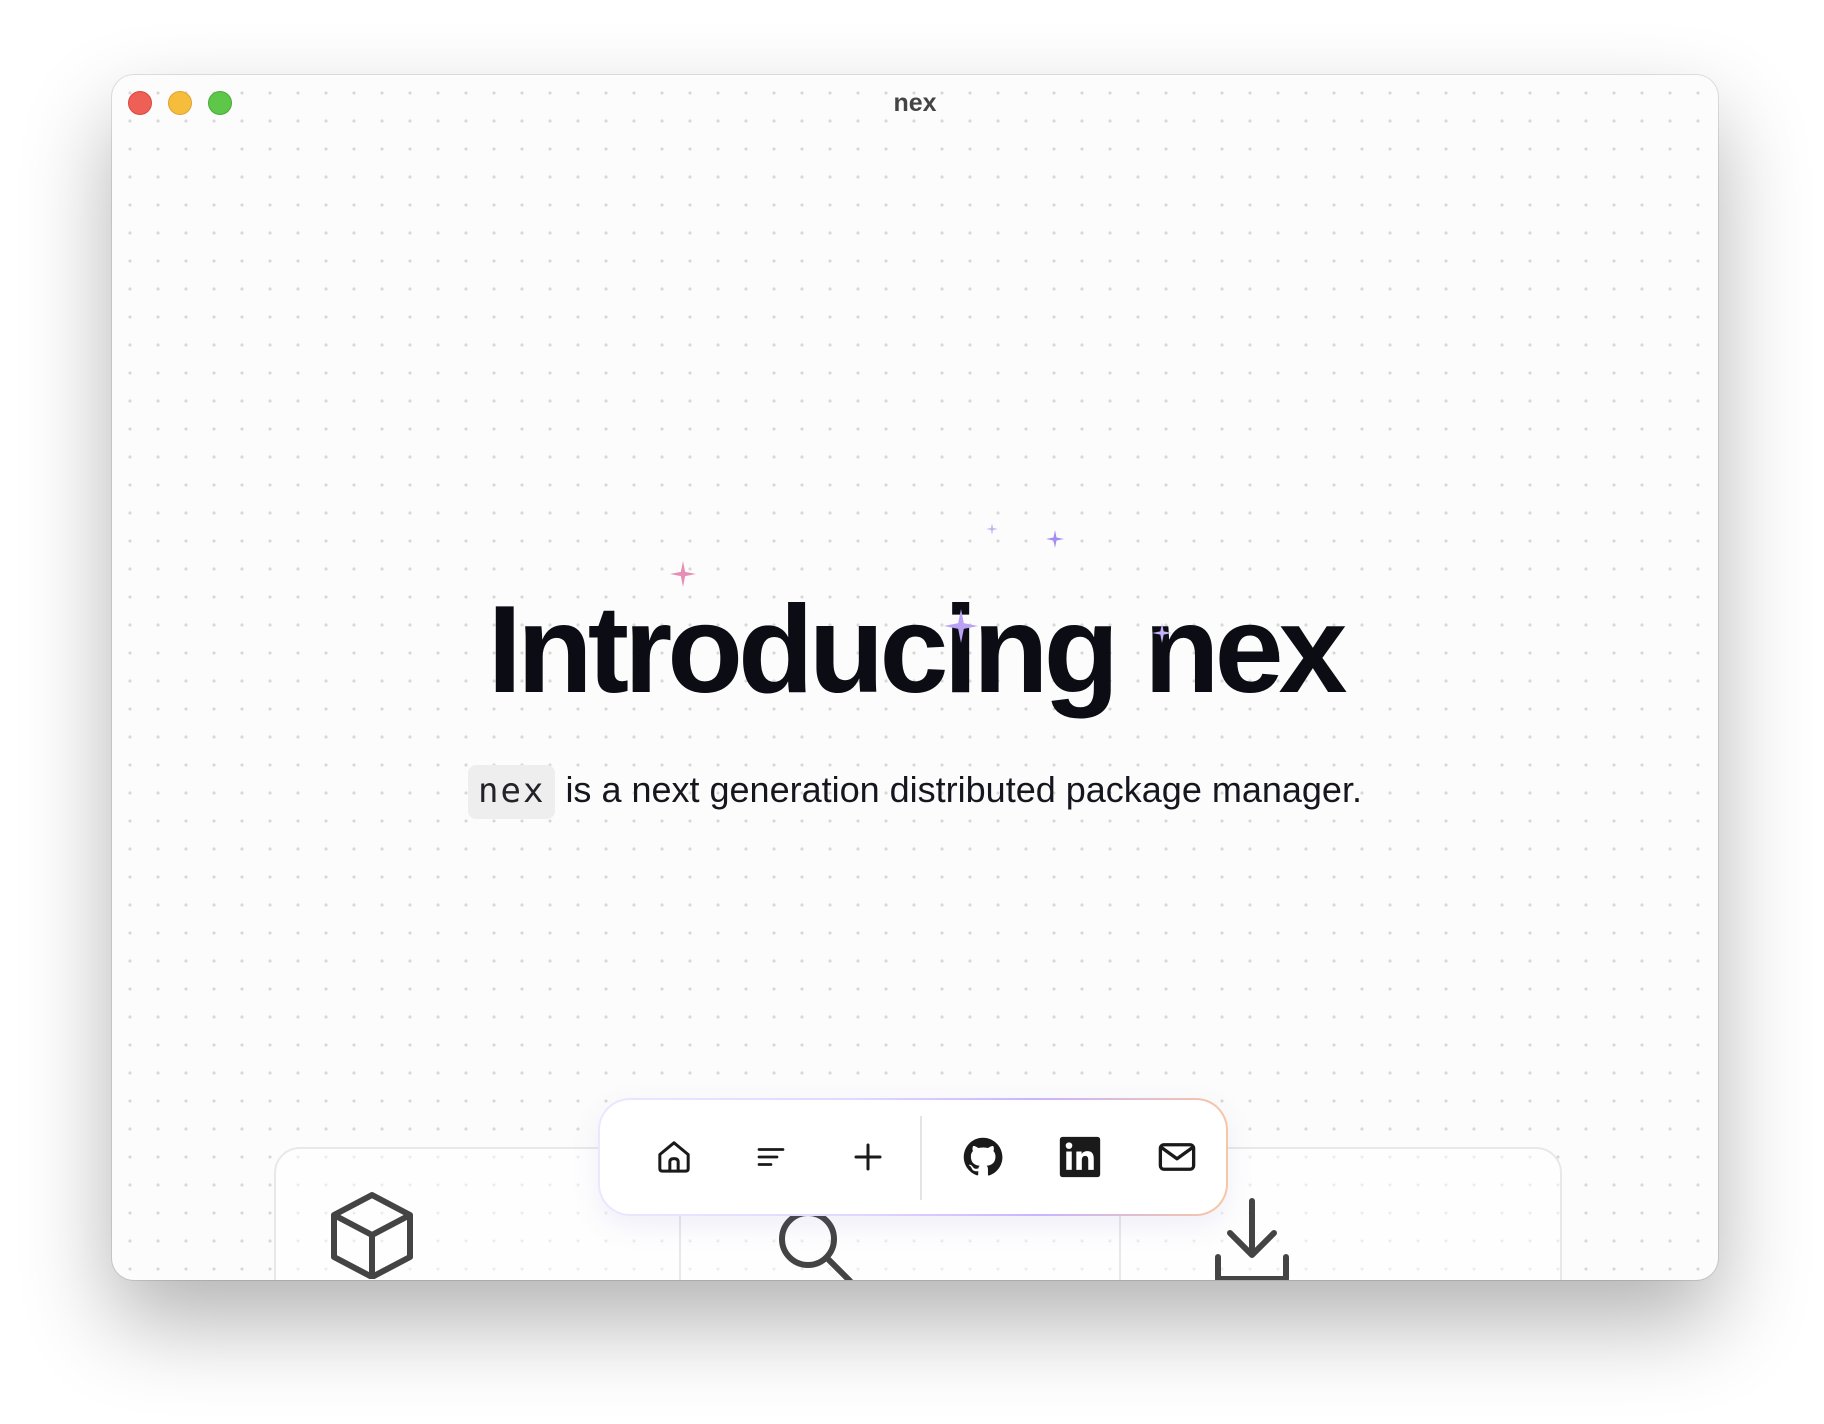 This screenshot has height=1424, width=1824. I want to click on linkedin-link, so click(1080, 1157).